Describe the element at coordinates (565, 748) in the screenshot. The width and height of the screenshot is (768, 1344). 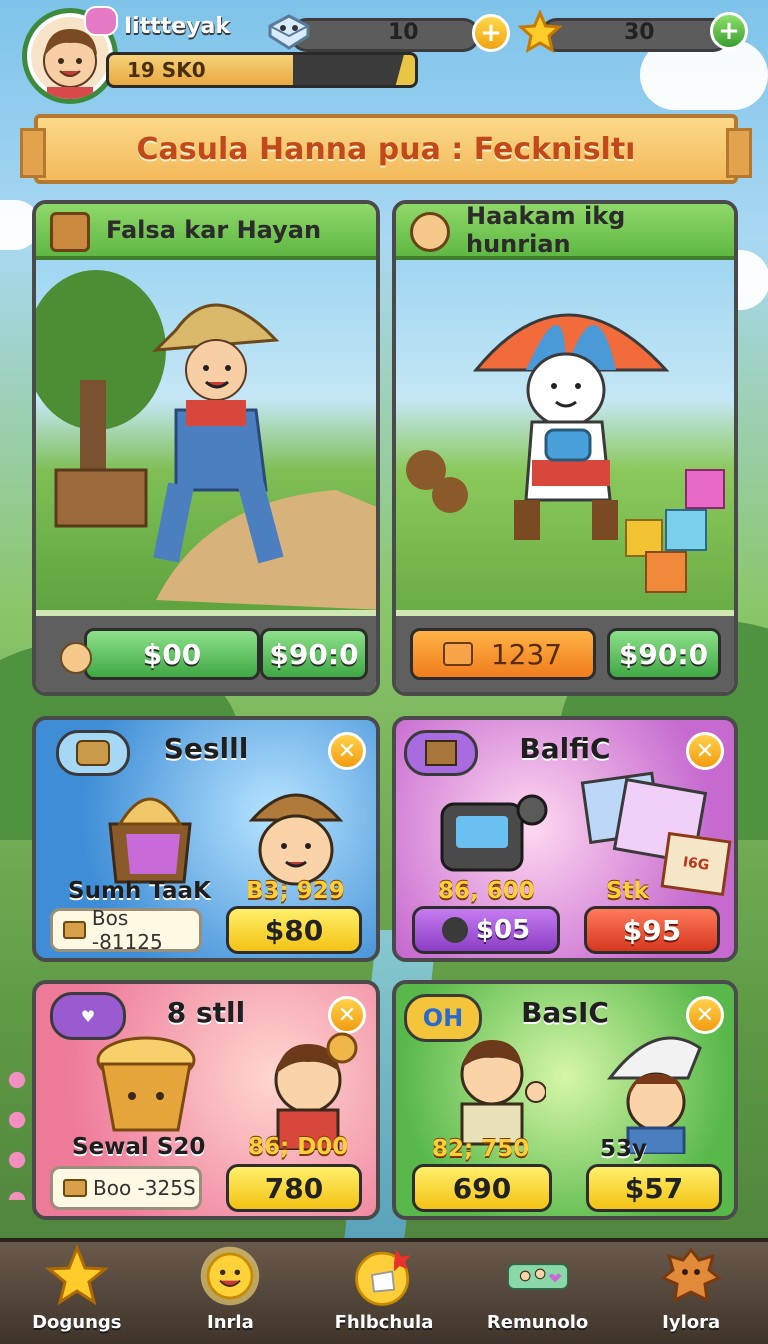
I see `offer-2-title: BalfiC` at that location.